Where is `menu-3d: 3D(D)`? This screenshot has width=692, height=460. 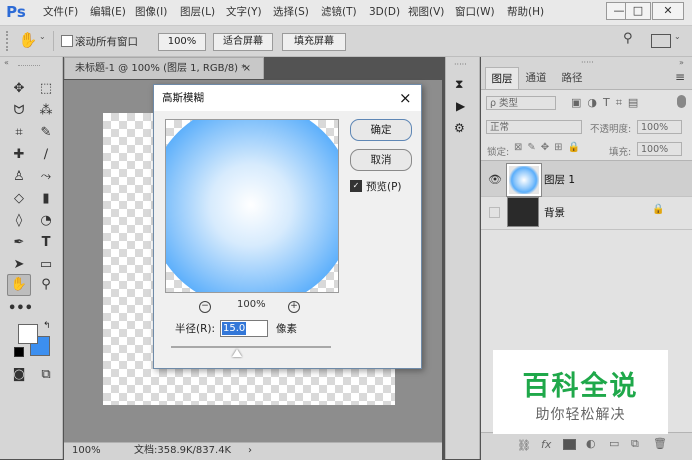 menu-3d: 3D(D) is located at coordinates (384, 12).